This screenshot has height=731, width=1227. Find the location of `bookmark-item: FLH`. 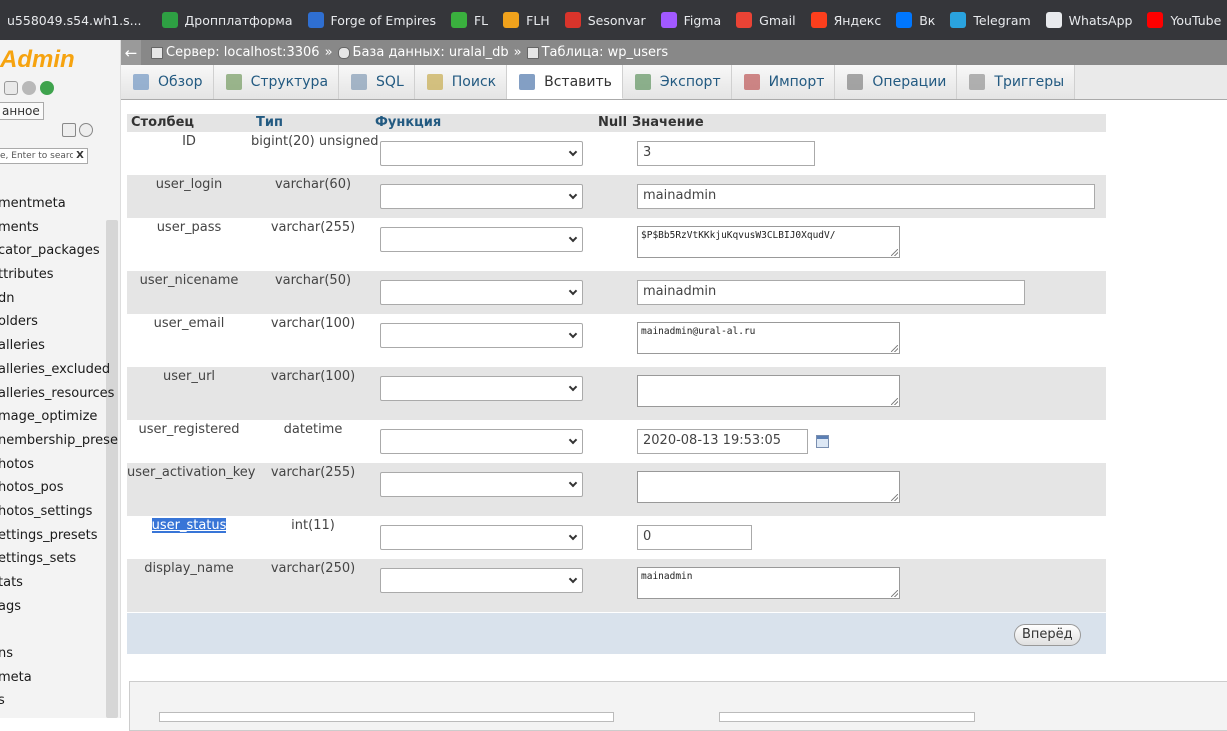

bookmark-item: FLH is located at coordinates (526, 20).